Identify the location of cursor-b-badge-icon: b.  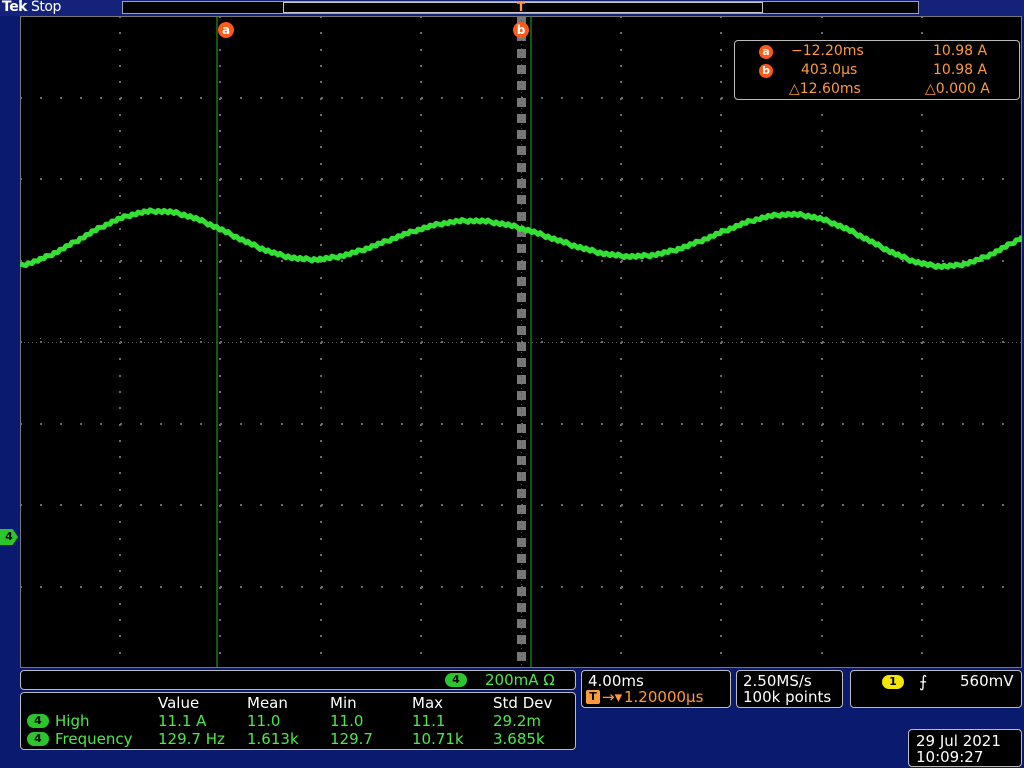
(766, 71).